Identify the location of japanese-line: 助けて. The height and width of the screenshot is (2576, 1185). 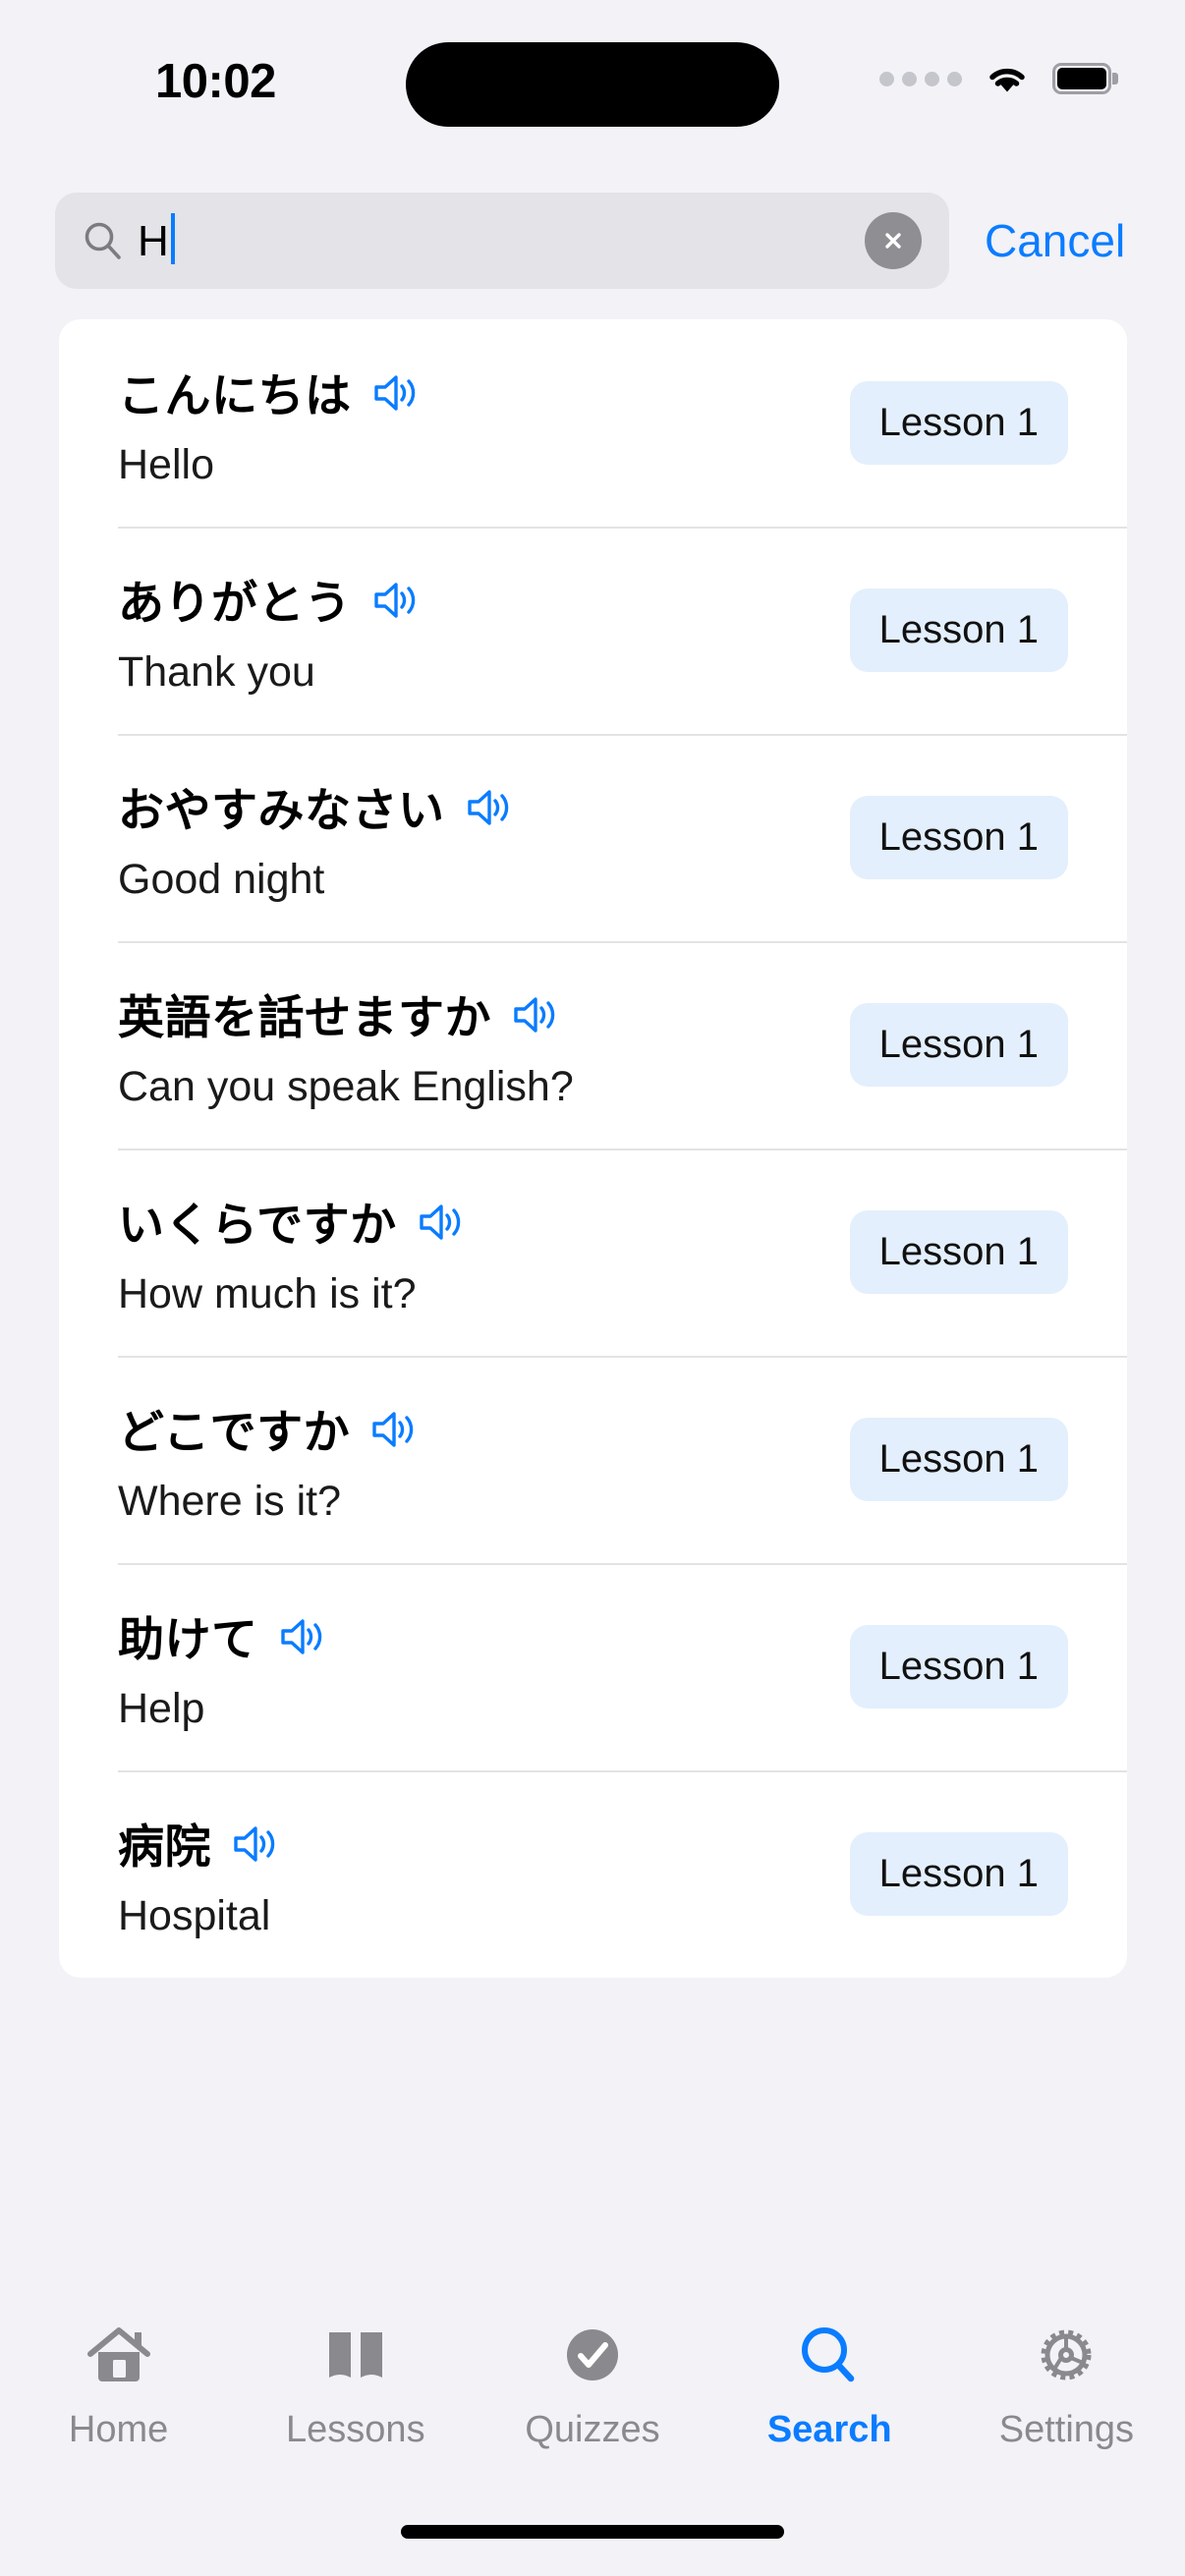
(469, 1635).